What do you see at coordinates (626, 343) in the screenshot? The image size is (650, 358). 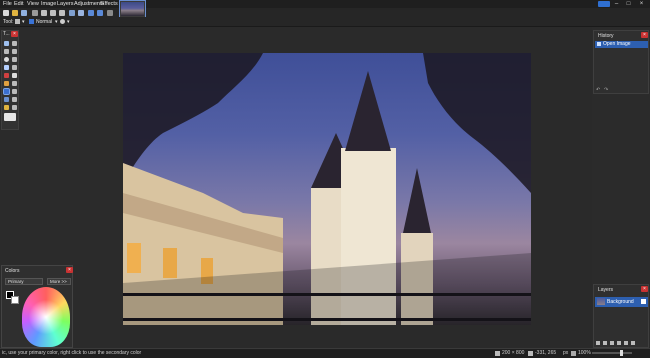 I see `move-down-icon` at bounding box center [626, 343].